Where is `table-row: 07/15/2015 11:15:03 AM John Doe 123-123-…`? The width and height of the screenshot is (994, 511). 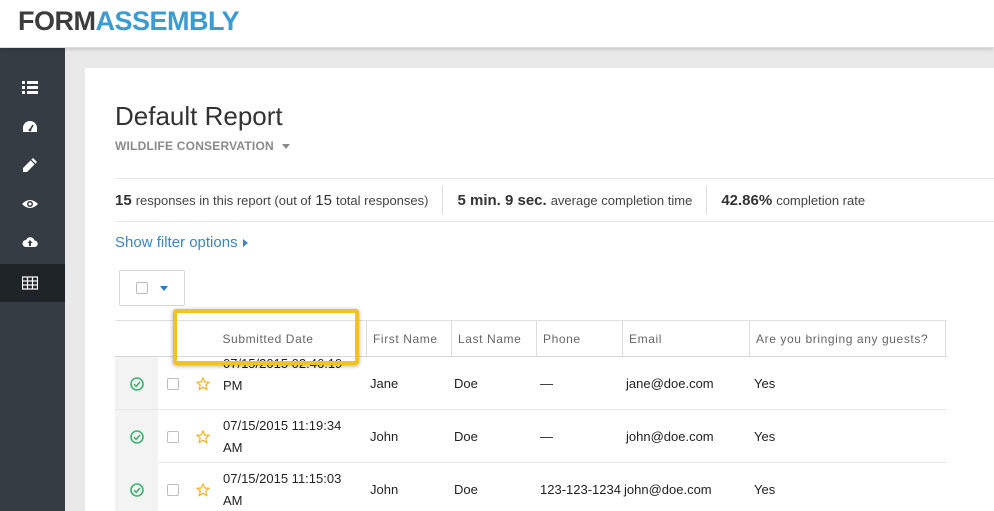
table-row: 07/15/2015 11:15:03 AM John Doe 123-123-… is located at coordinates (531, 487).